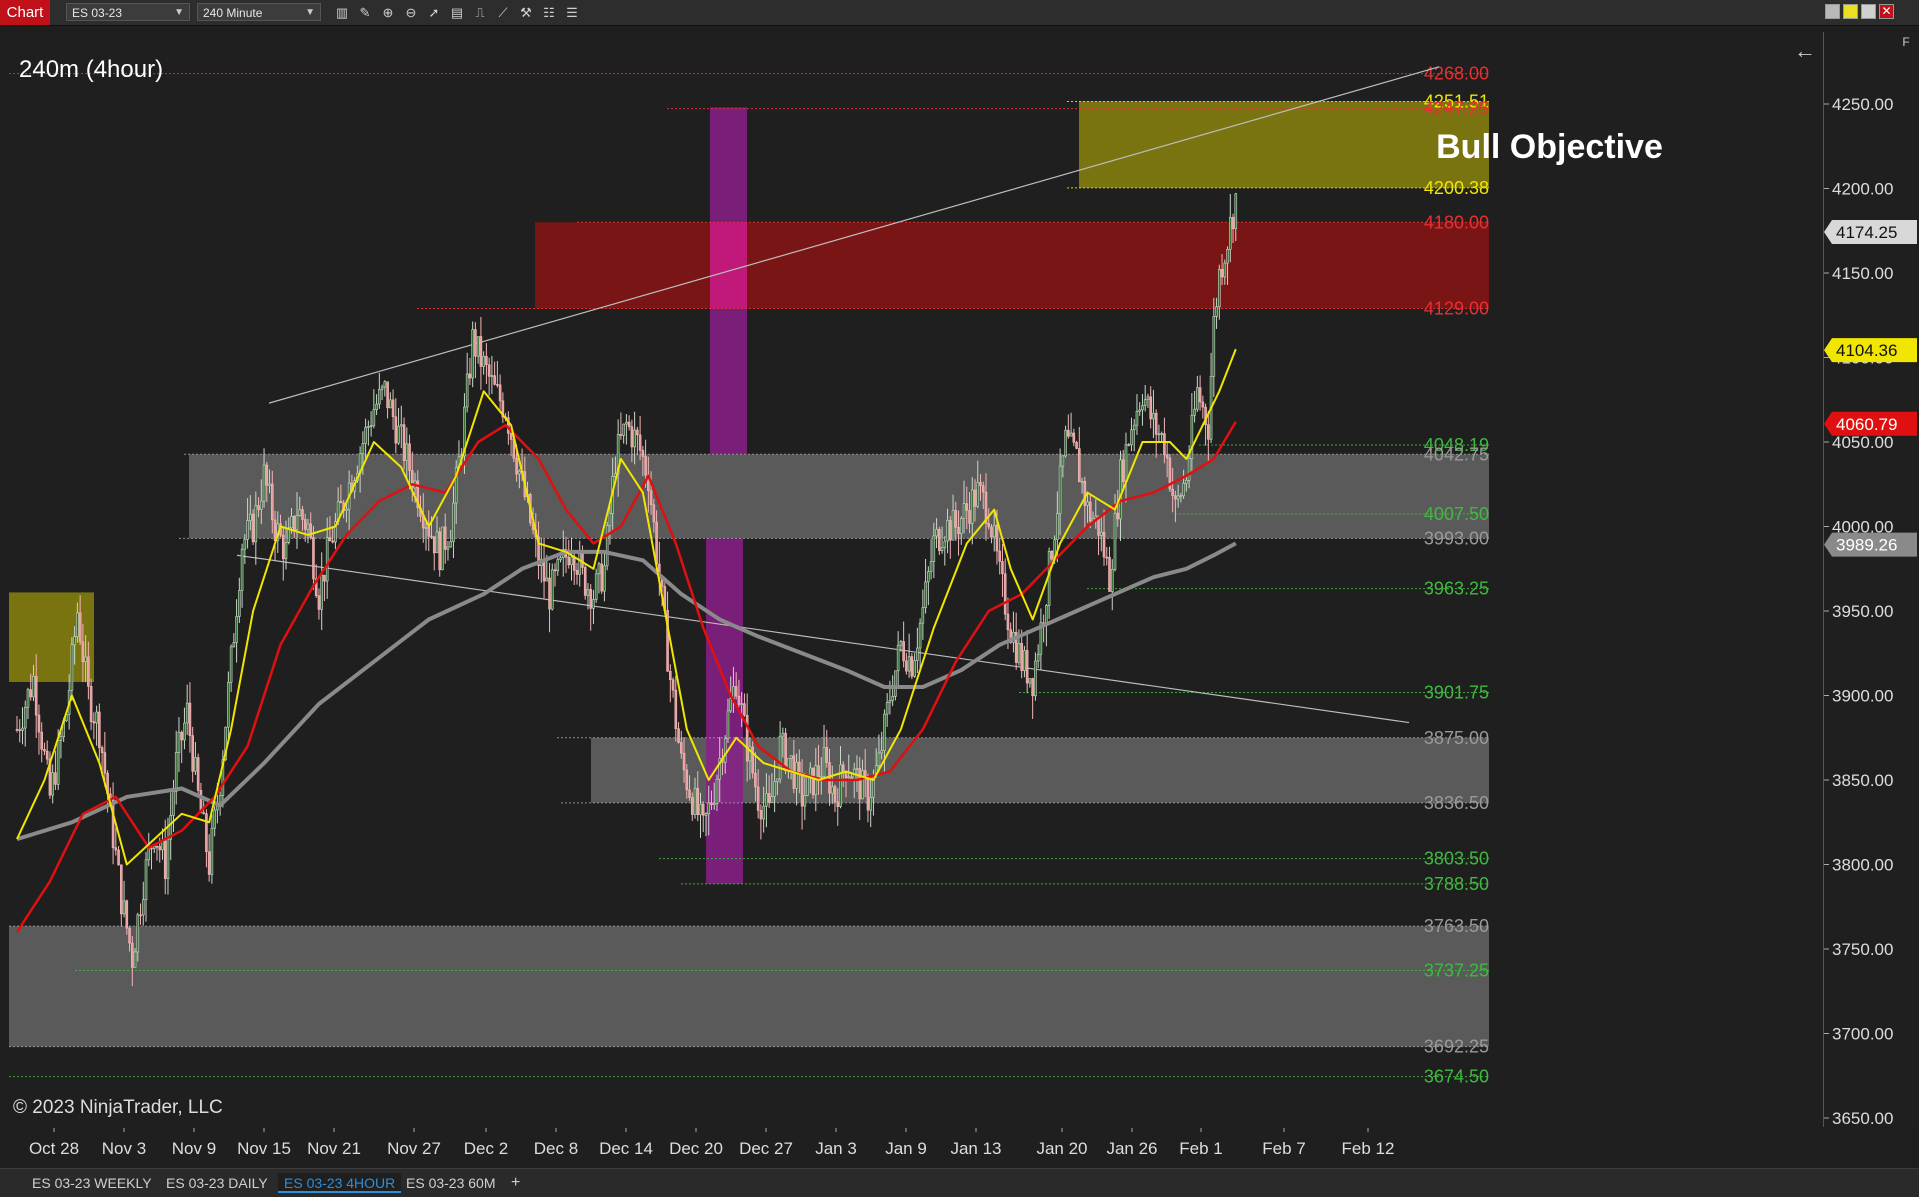 Image resolution: width=1919 pixels, height=1197 pixels. I want to click on tab-4hour: ES 03-23 4HOUR, so click(340, 1183).